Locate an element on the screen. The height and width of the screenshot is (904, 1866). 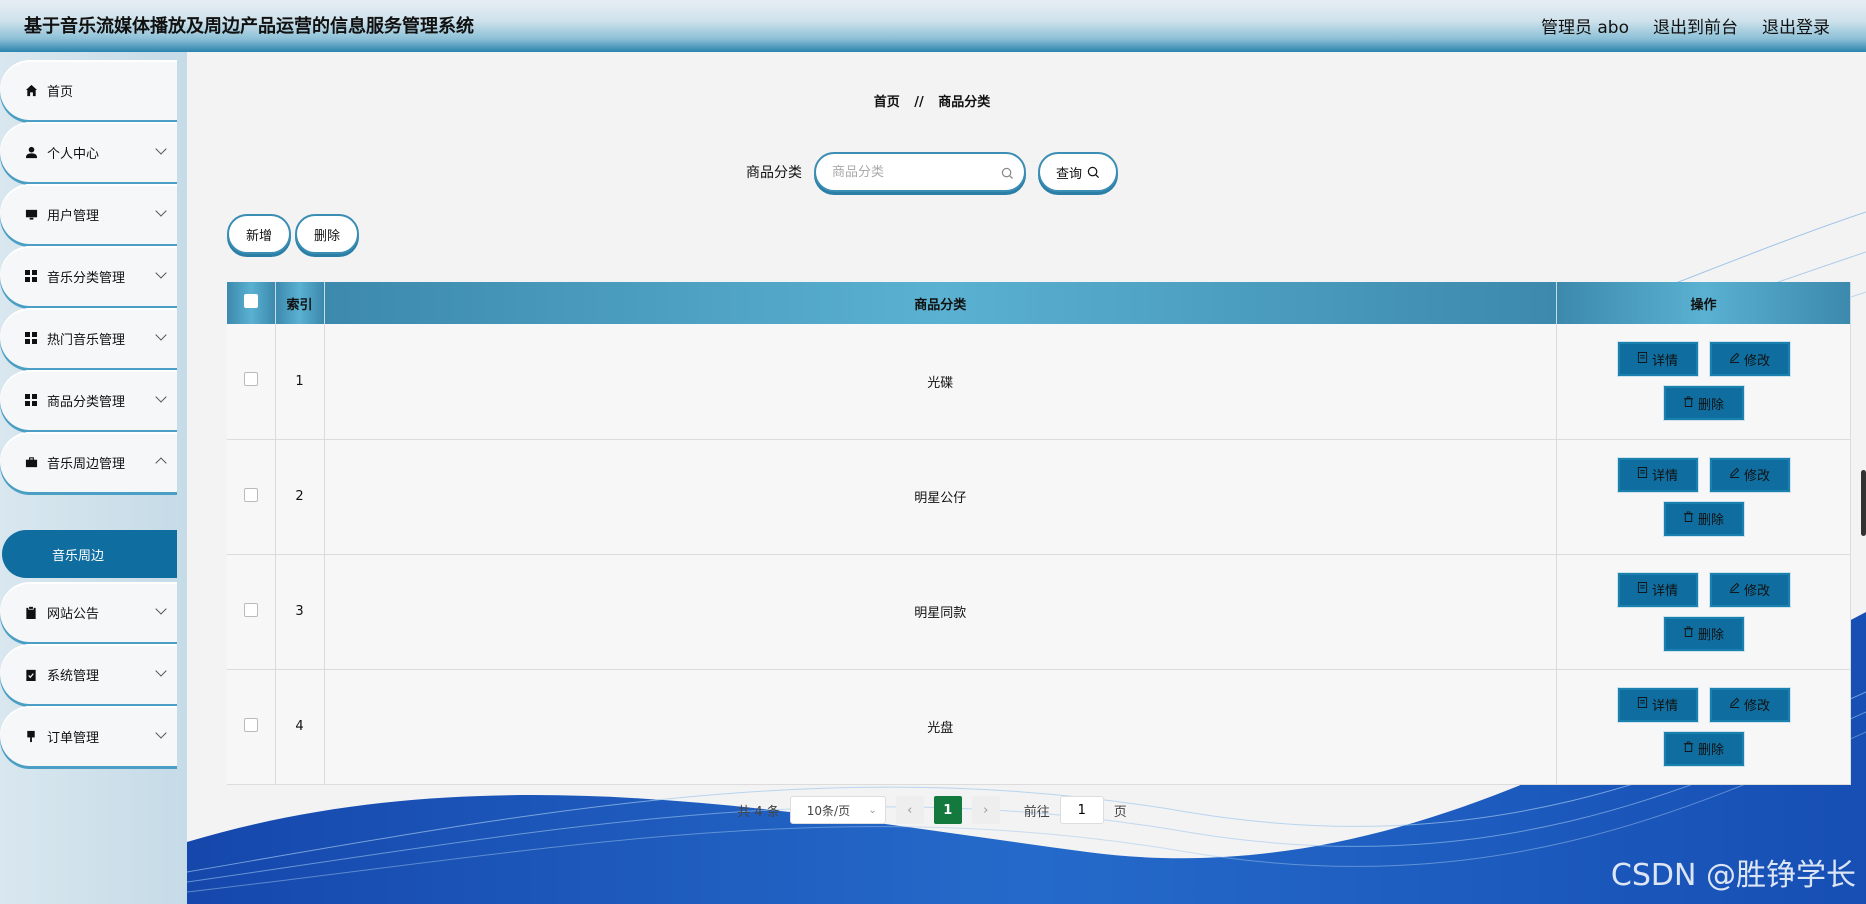
sidebar-item-music-category: 音乐分类管理 is located at coordinates (88, 276).